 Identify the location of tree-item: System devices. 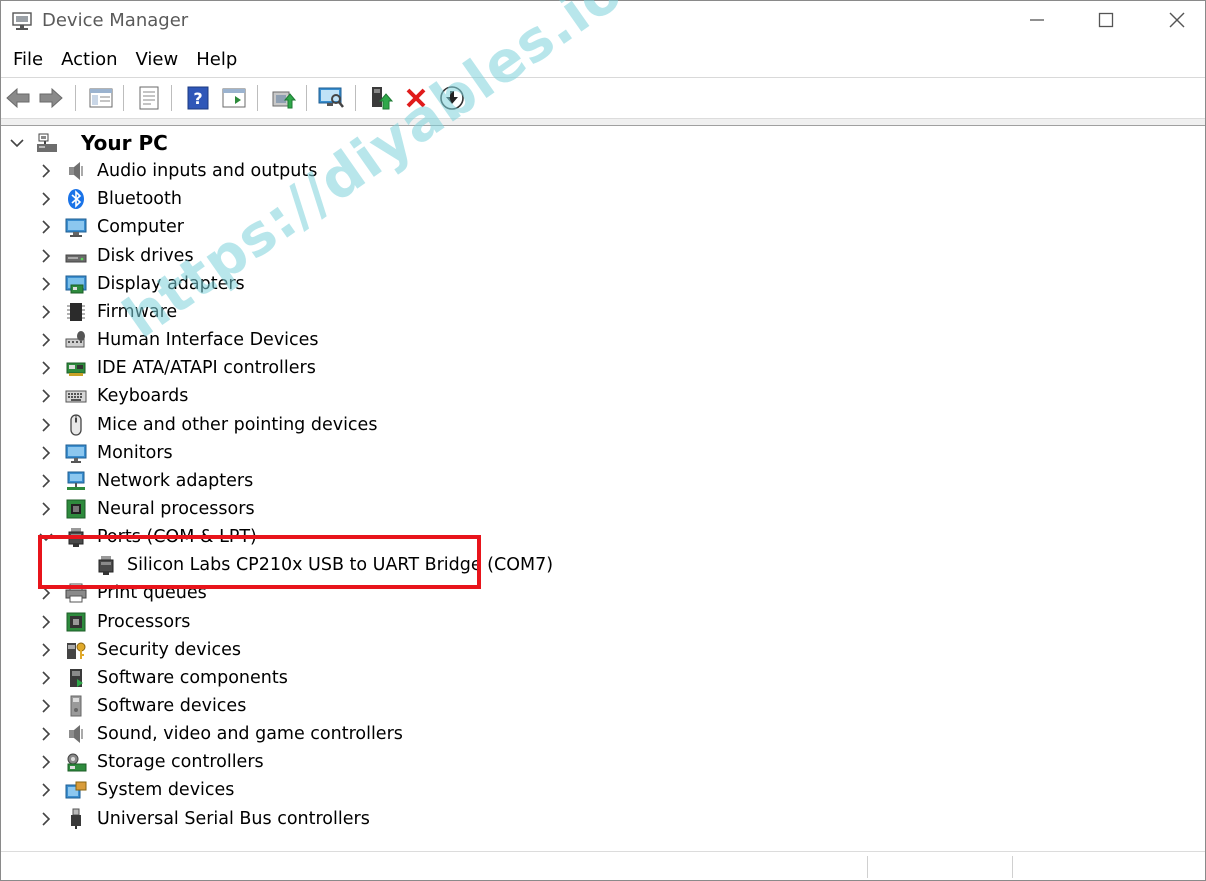
(351, 790).